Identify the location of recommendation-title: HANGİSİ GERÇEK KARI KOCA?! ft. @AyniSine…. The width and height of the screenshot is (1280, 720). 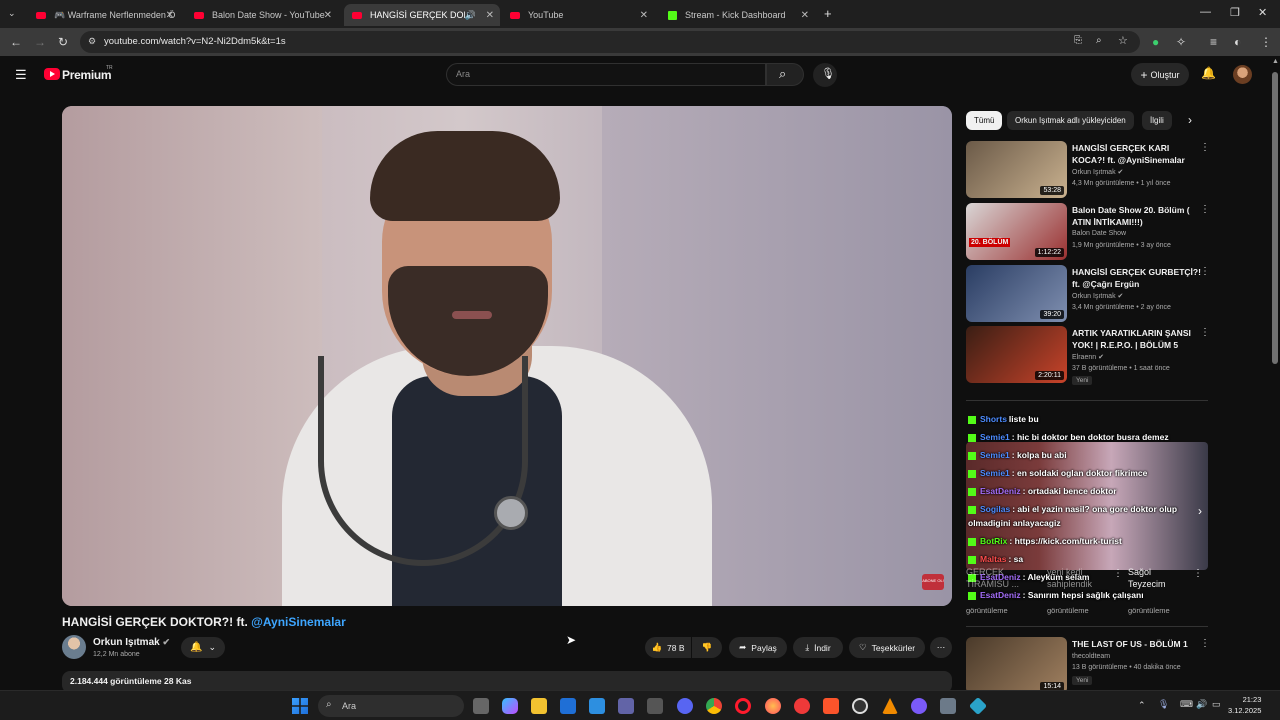
(1137, 154).